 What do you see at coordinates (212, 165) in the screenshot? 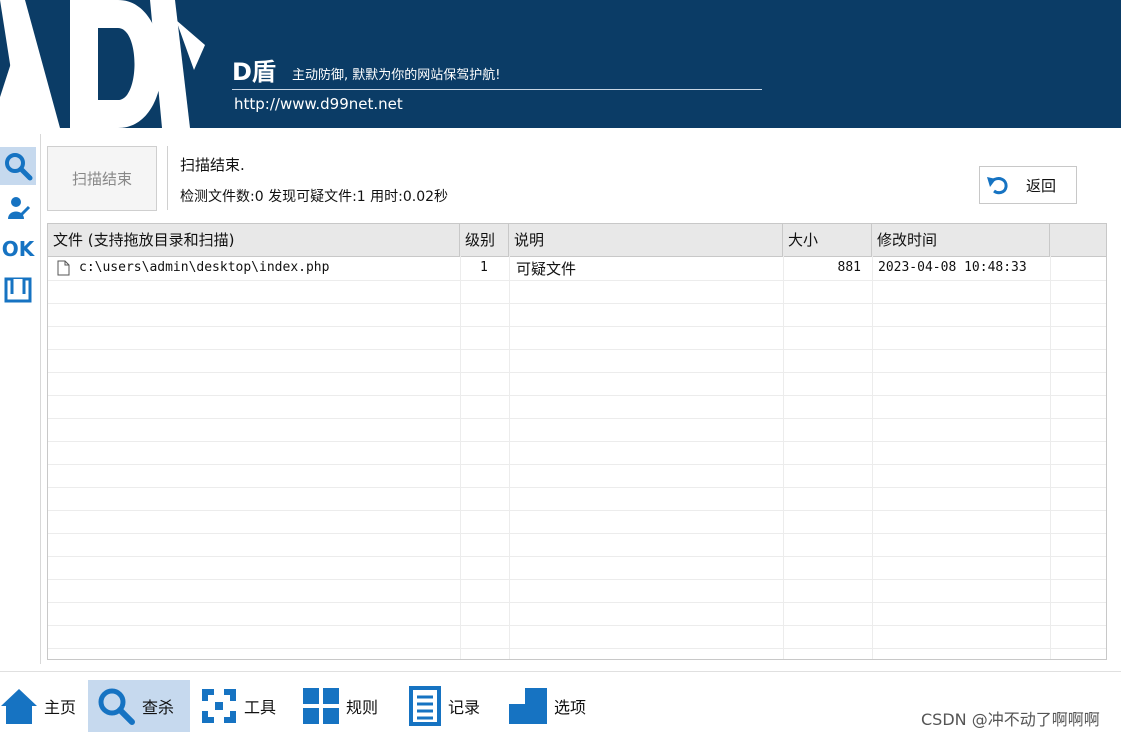
I see `scan-status: 扫描结束.` at bounding box center [212, 165].